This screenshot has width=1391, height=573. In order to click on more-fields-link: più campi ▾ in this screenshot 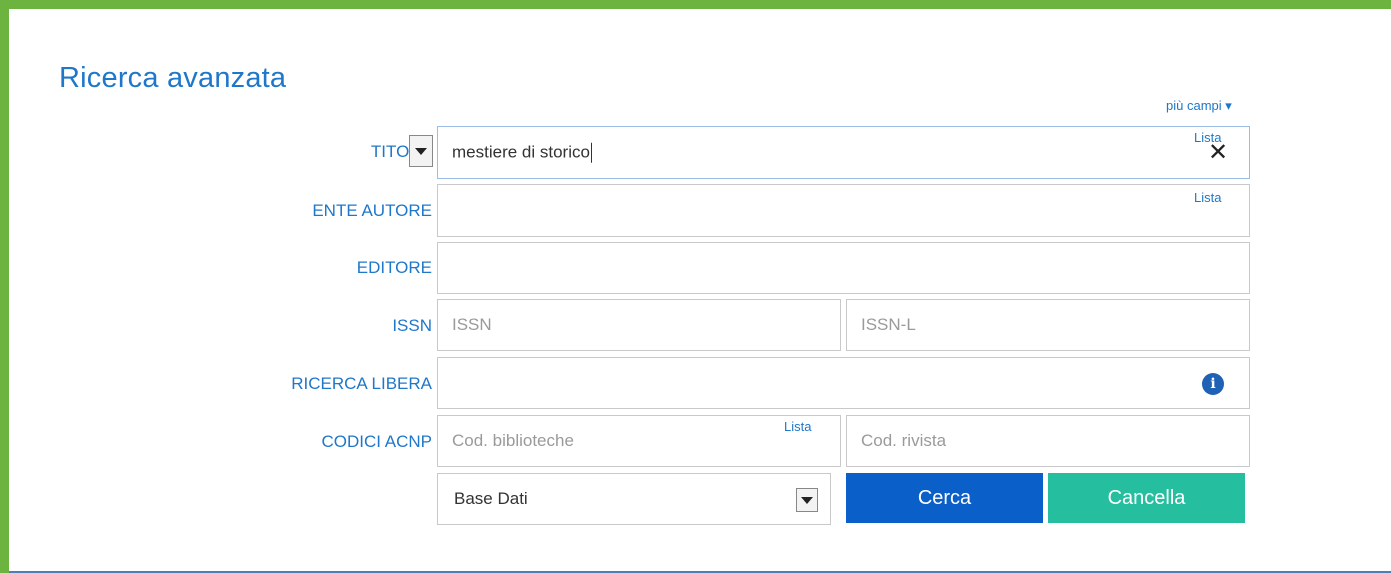, I will do `click(1199, 106)`.